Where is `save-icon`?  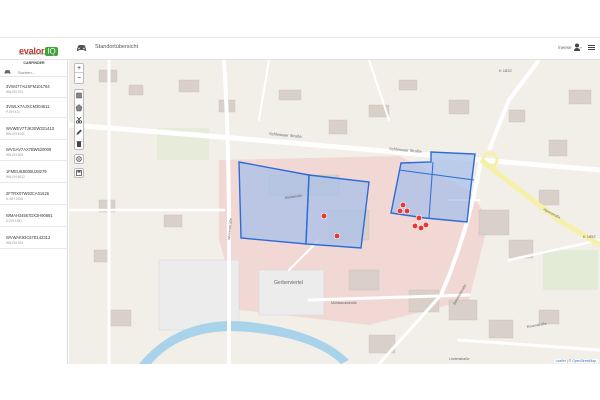 save-icon is located at coordinates (79, 173).